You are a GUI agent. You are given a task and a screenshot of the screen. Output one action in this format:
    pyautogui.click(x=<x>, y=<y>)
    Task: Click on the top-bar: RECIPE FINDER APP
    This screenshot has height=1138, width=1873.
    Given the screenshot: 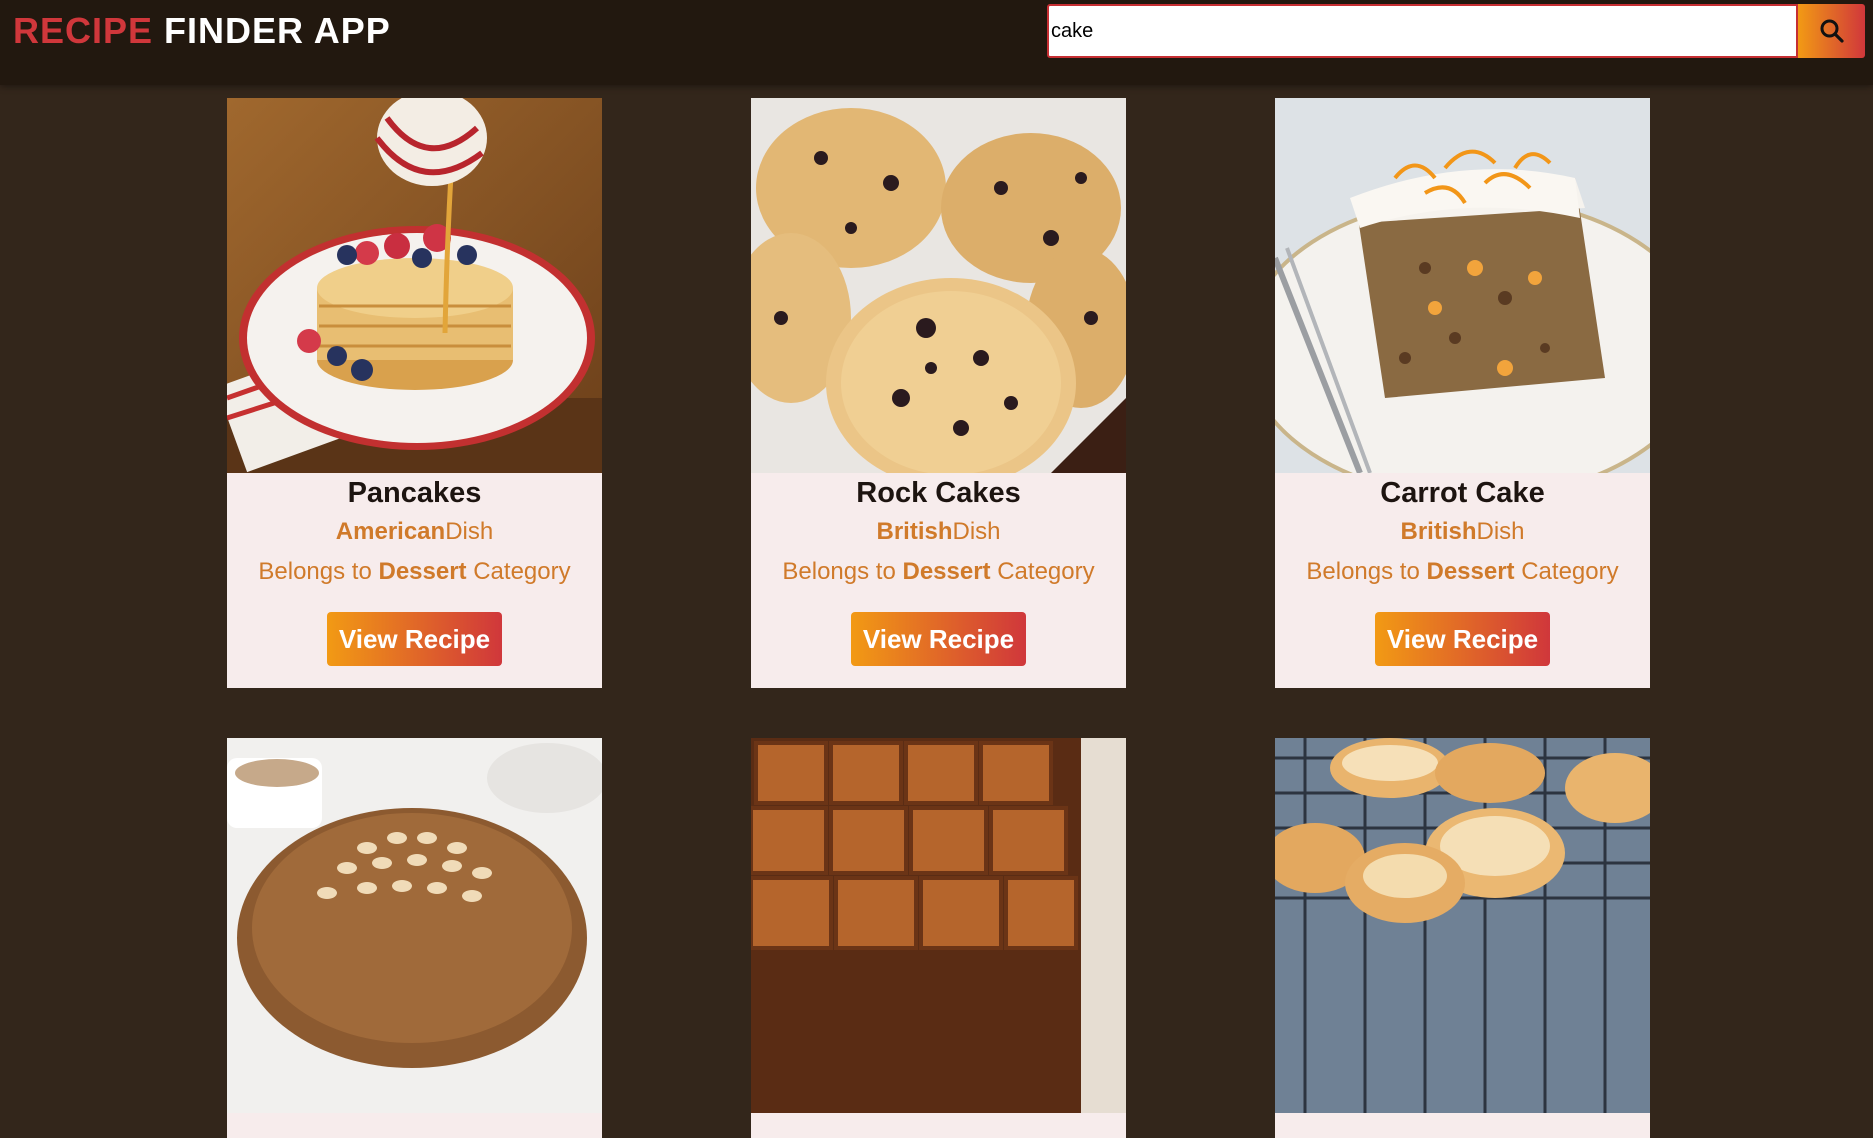 What is the action you would take?
    pyautogui.click(x=936, y=42)
    